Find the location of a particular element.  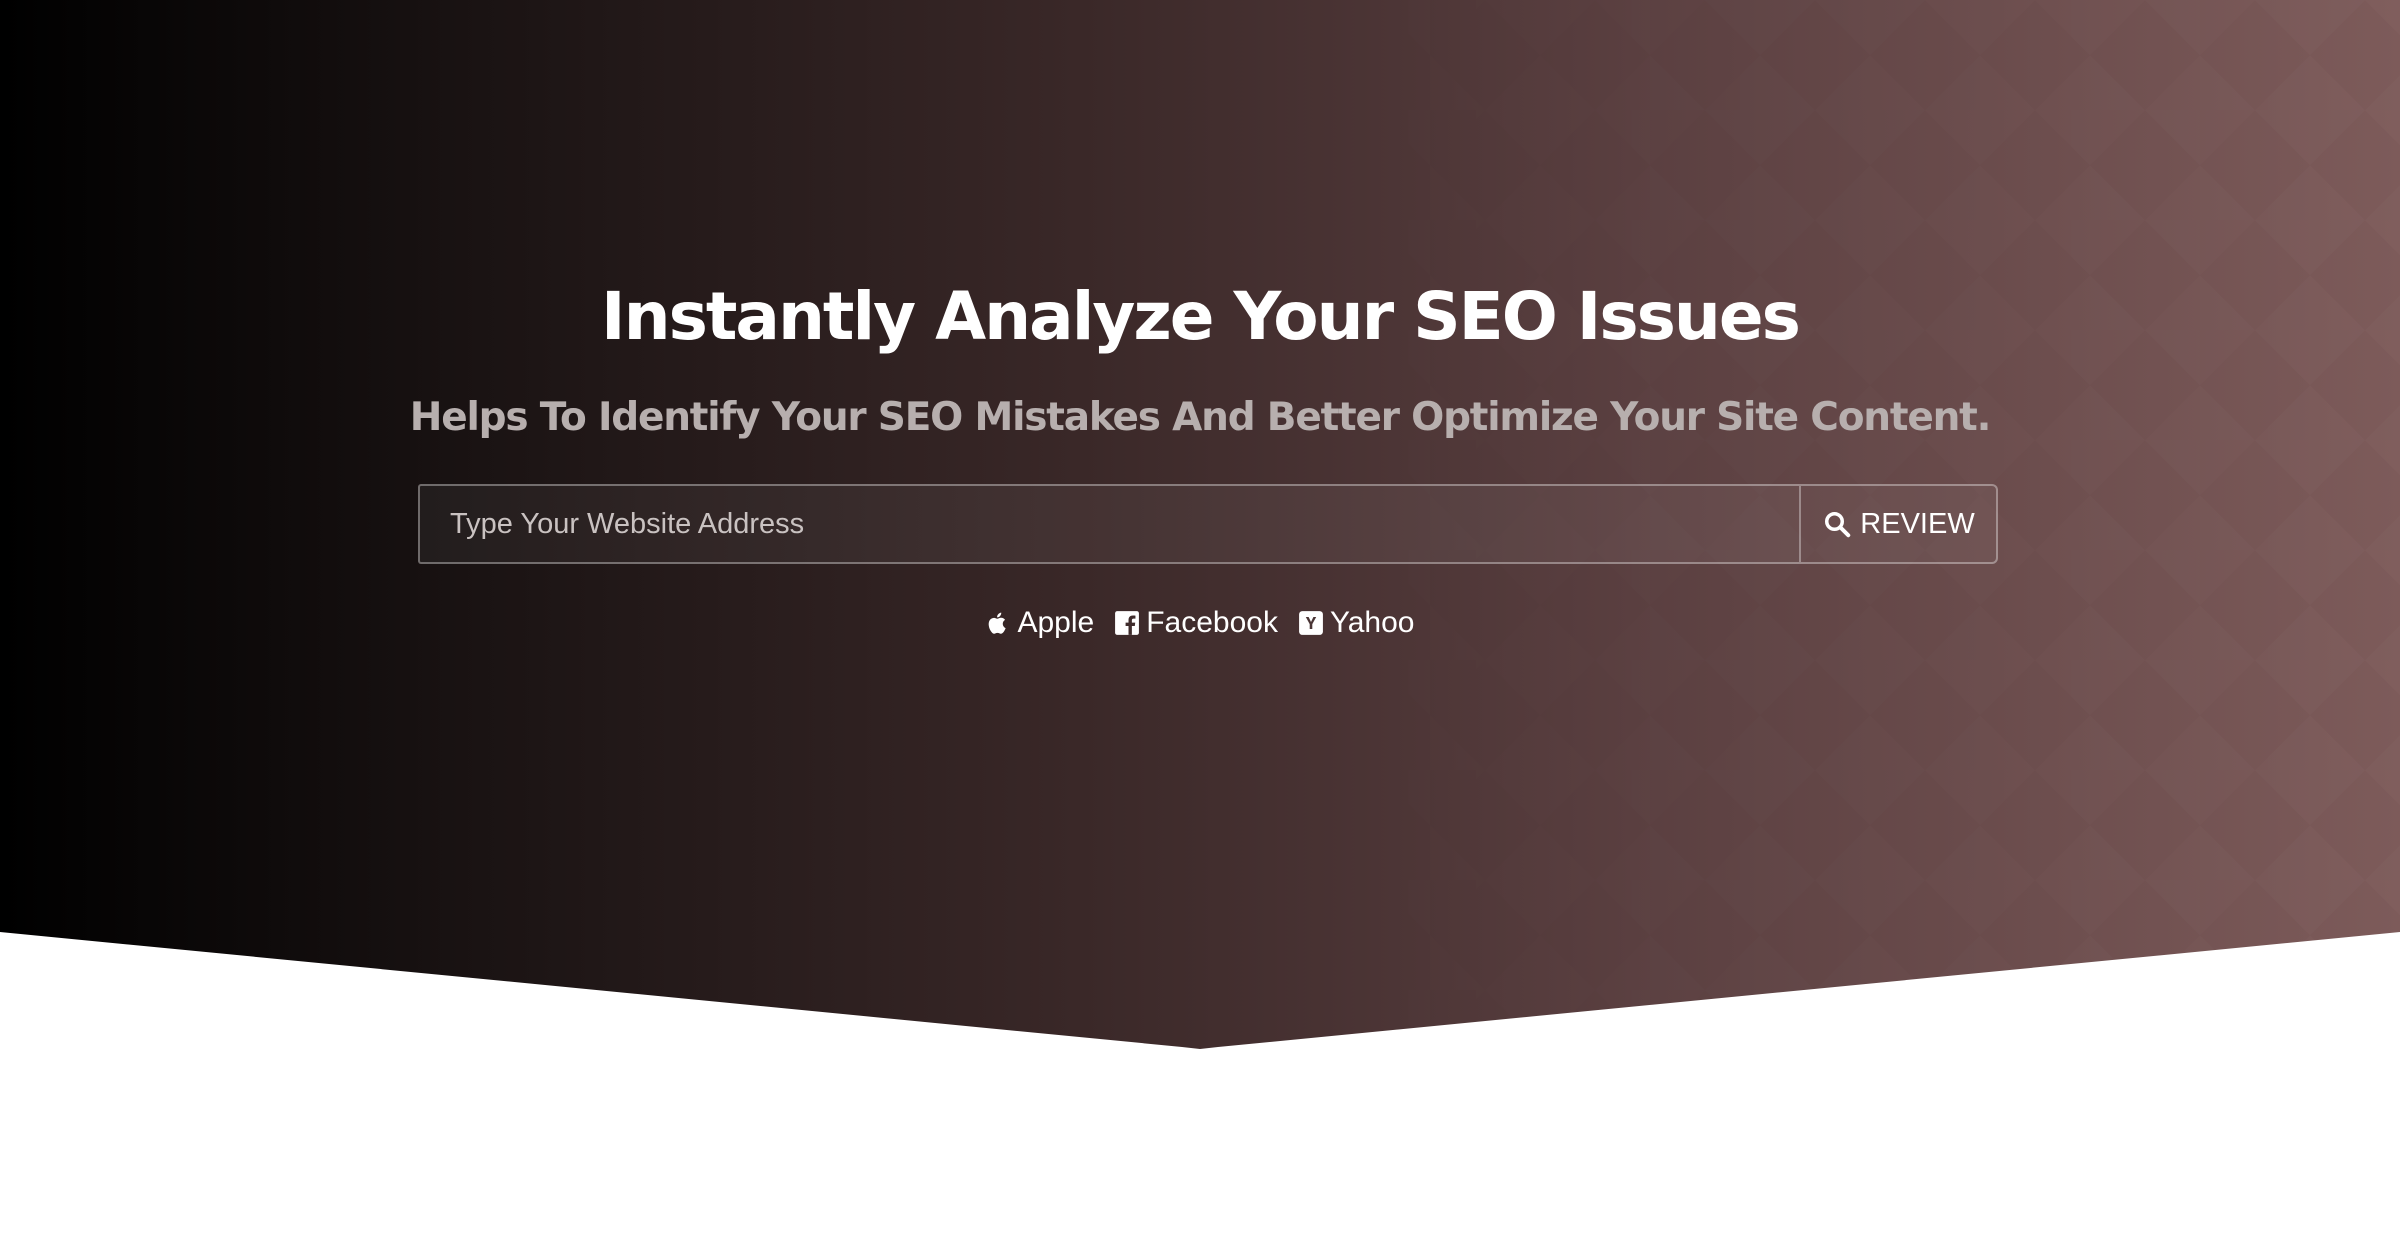

review-button-label: REVIEW is located at coordinates (1917, 523).